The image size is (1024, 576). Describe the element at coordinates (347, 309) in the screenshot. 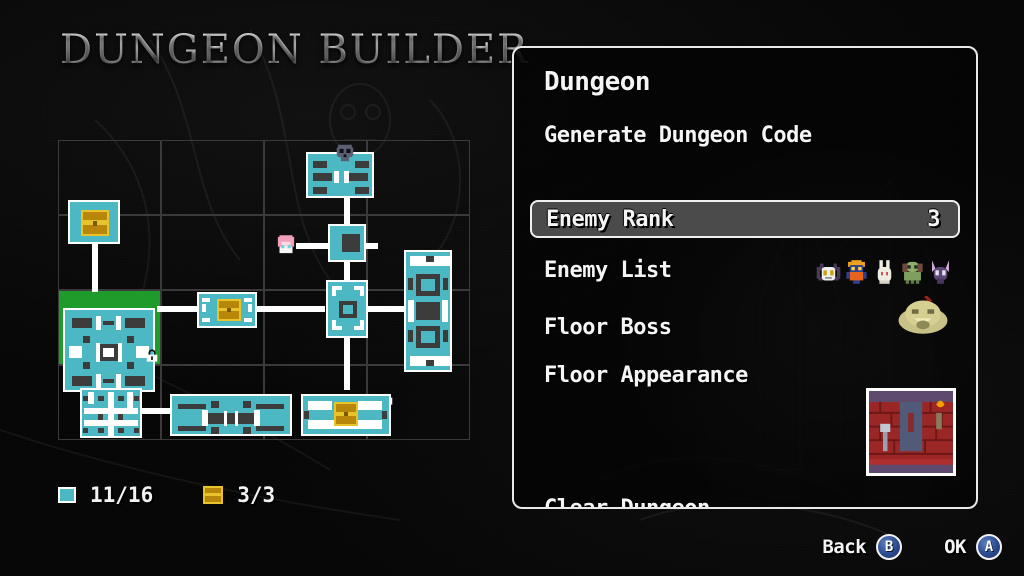

I see `map-room-junction` at that location.